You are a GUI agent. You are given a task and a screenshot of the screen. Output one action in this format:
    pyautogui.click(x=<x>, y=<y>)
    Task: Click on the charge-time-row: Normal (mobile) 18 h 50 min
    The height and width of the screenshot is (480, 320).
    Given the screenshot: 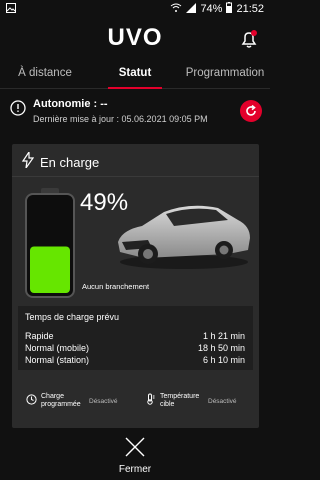 What is the action you would take?
    pyautogui.click(x=135, y=348)
    